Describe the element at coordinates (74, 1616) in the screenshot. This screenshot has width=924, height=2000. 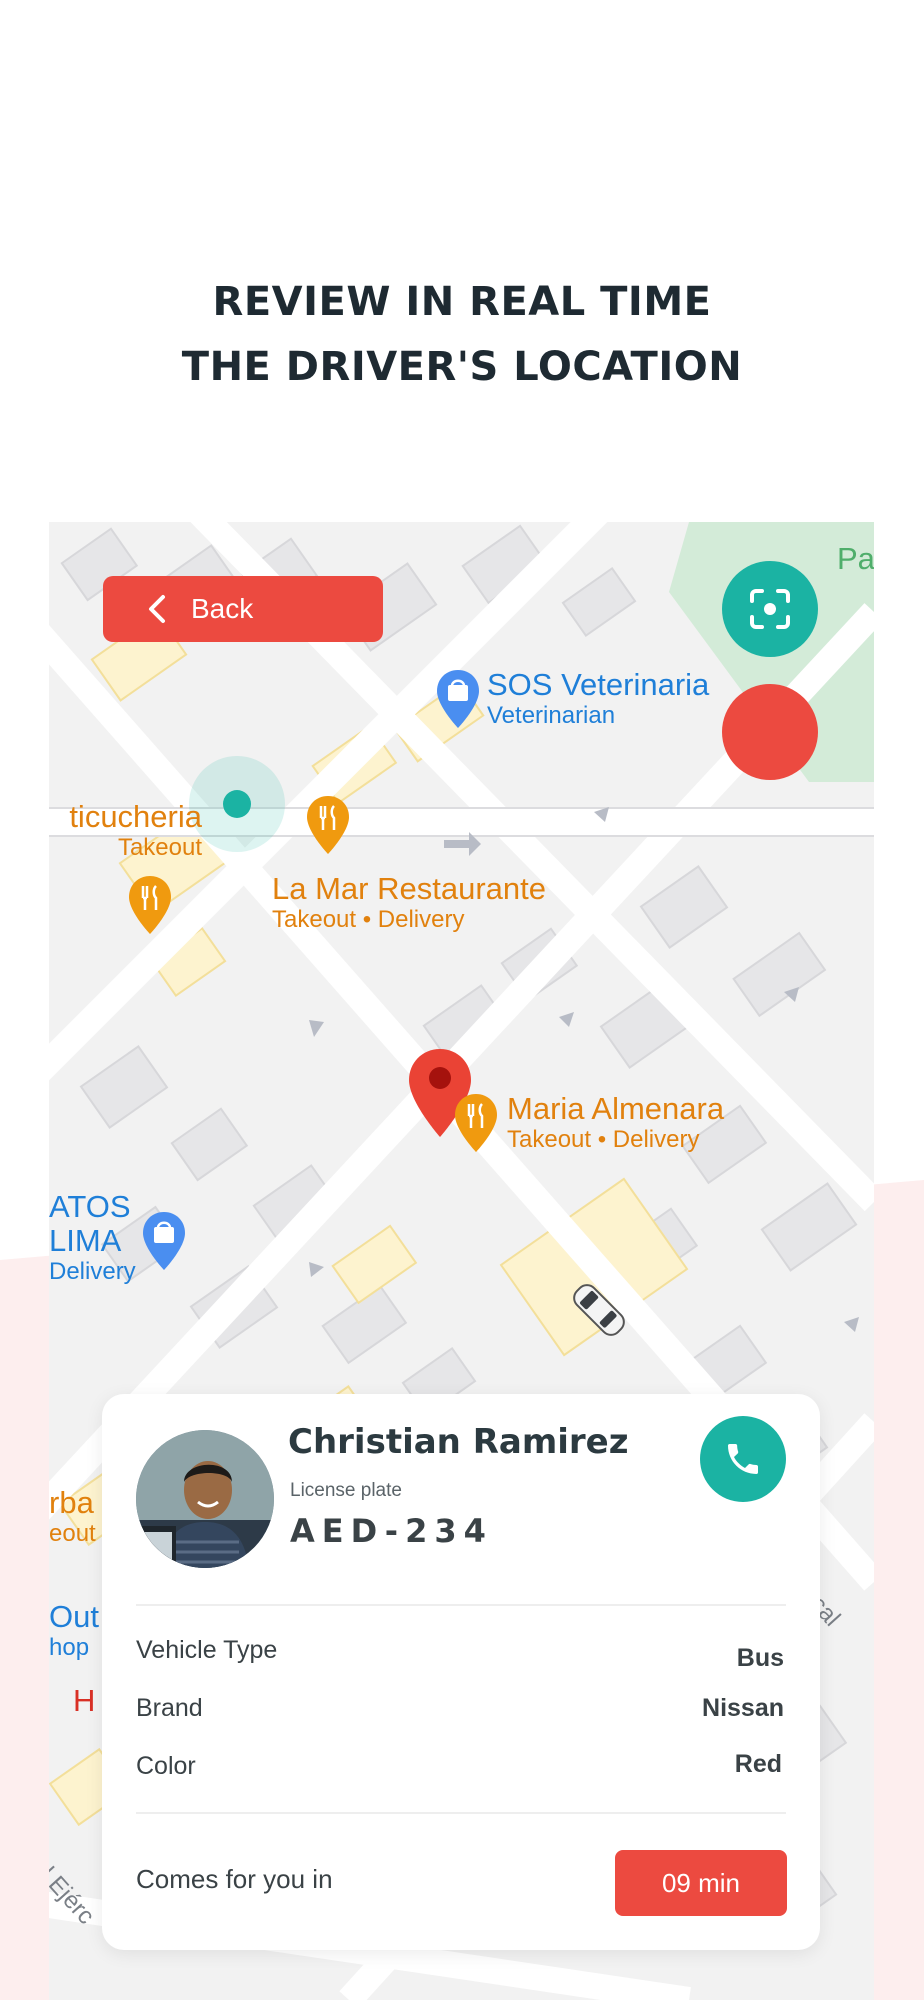
I see `poi-title: Out` at that location.